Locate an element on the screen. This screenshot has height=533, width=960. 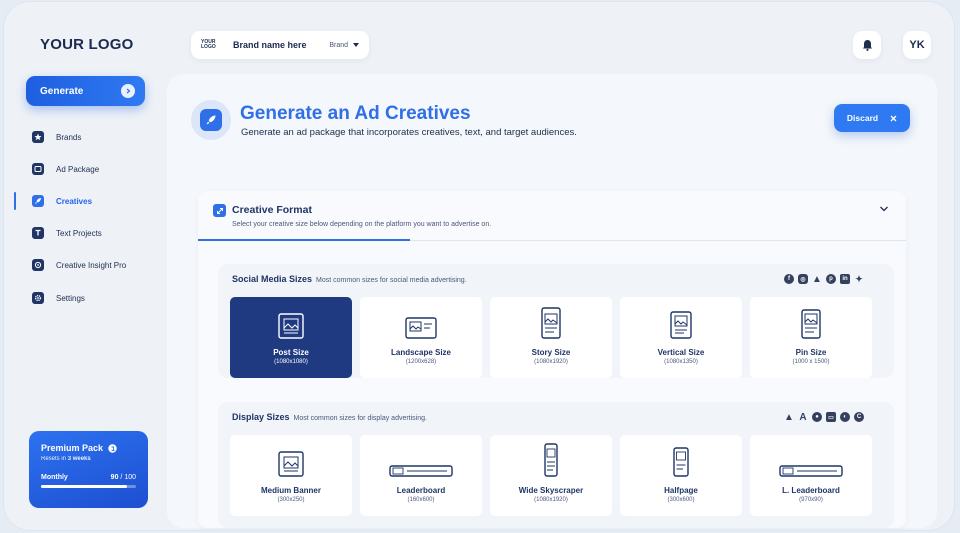
gear-icon is located at coordinates (38, 298).